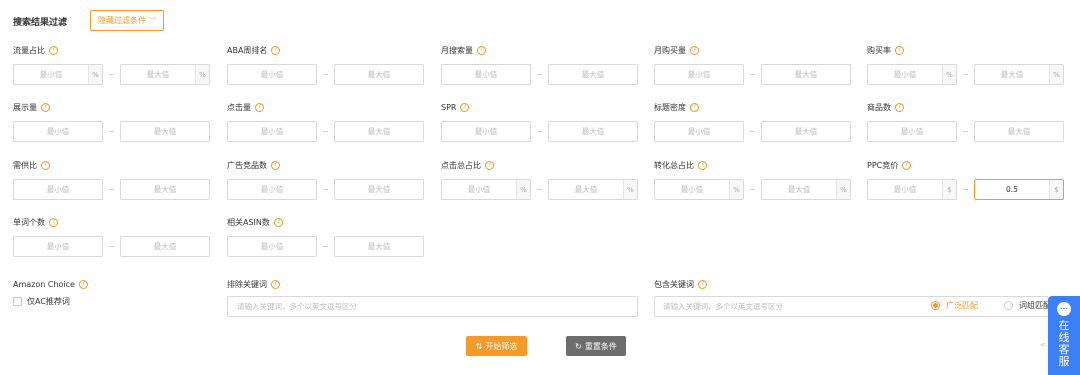 The width and height of the screenshot is (1080, 375). I want to click on range-inputs: 最小值% ~ 最大值%, so click(111, 74).